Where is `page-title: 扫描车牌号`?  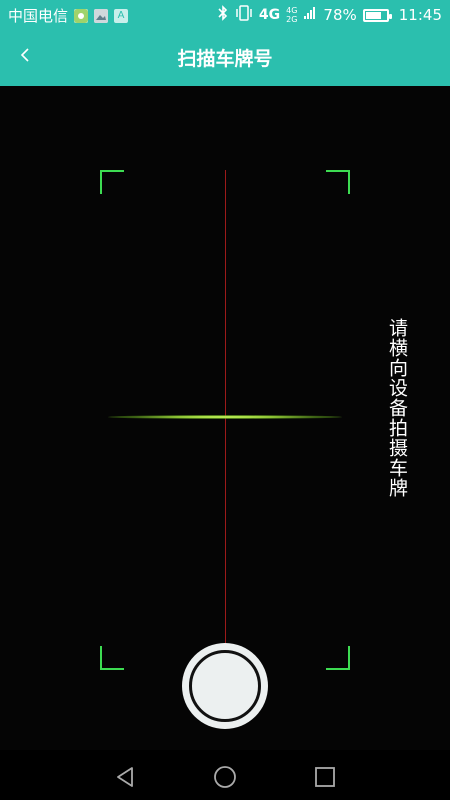
page-title: 扫描车牌号 is located at coordinates (225, 59).